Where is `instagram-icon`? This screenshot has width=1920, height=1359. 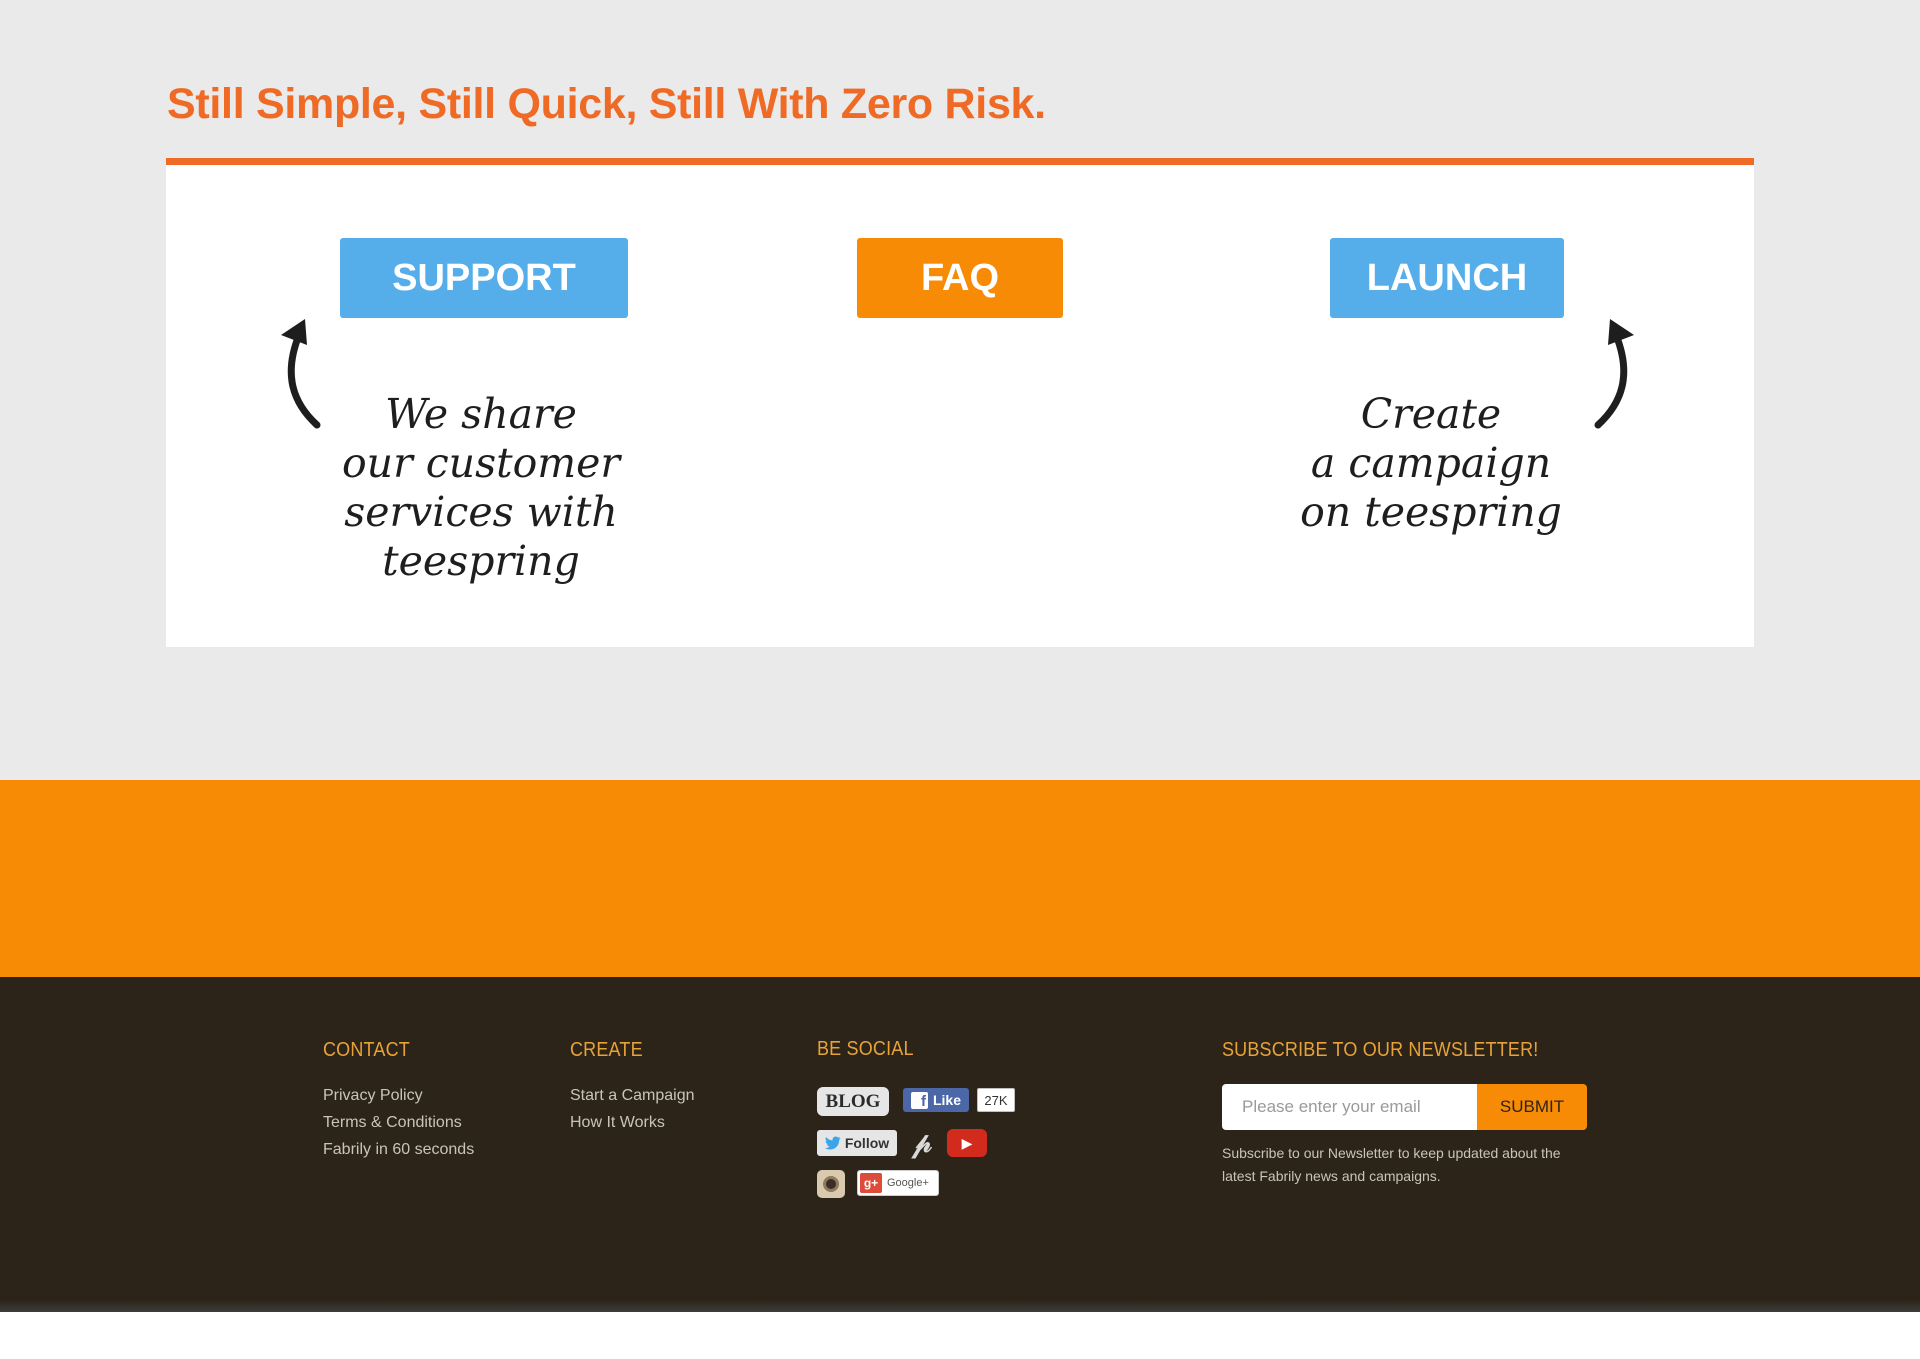 instagram-icon is located at coordinates (831, 1184).